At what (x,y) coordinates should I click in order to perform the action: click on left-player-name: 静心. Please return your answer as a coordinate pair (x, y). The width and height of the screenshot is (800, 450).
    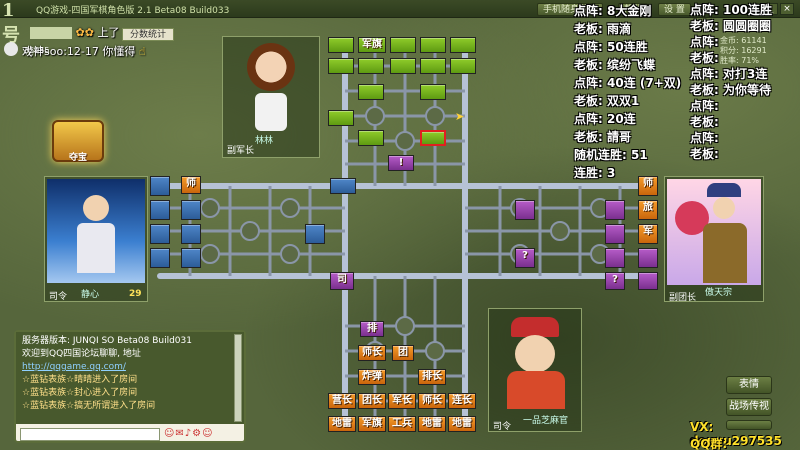
    Looking at the image, I should click on (90, 295).